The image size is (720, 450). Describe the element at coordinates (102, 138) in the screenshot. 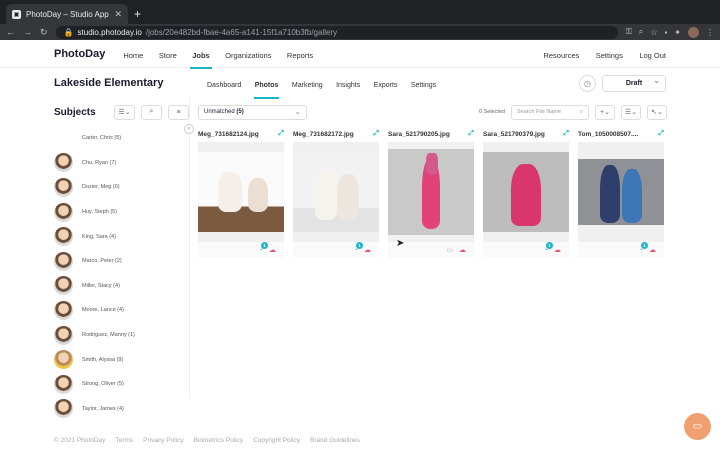

I see `subject-name: Carter, Chris (5)` at that location.